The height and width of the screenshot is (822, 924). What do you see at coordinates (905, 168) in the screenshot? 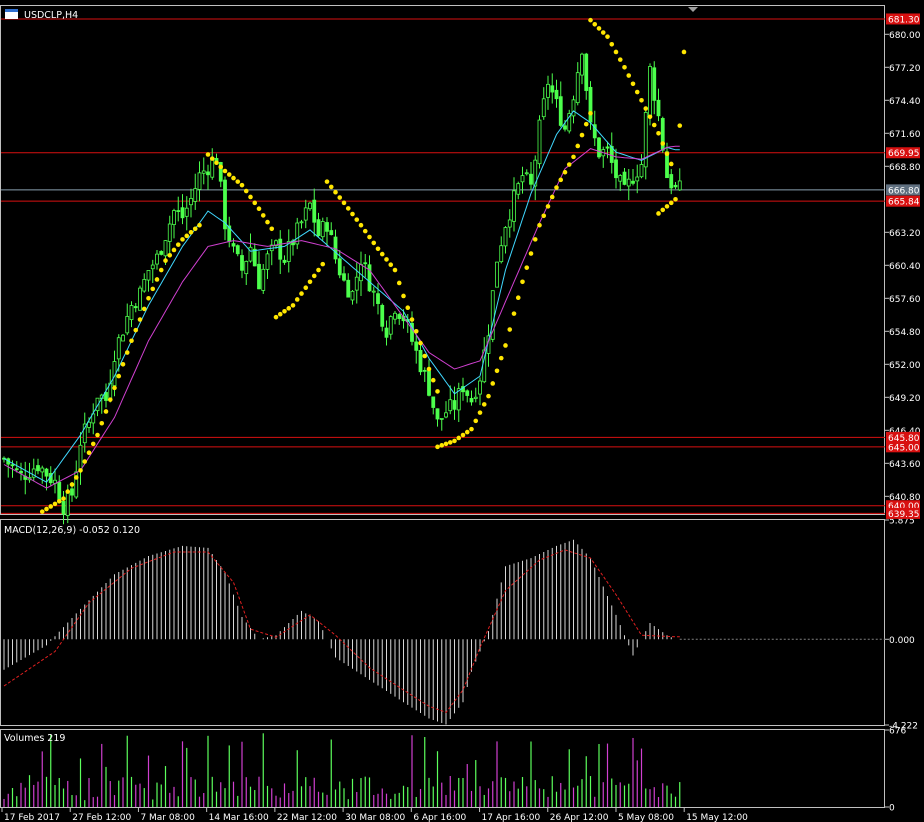
I see `price-tick-label: 668.80` at bounding box center [905, 168].